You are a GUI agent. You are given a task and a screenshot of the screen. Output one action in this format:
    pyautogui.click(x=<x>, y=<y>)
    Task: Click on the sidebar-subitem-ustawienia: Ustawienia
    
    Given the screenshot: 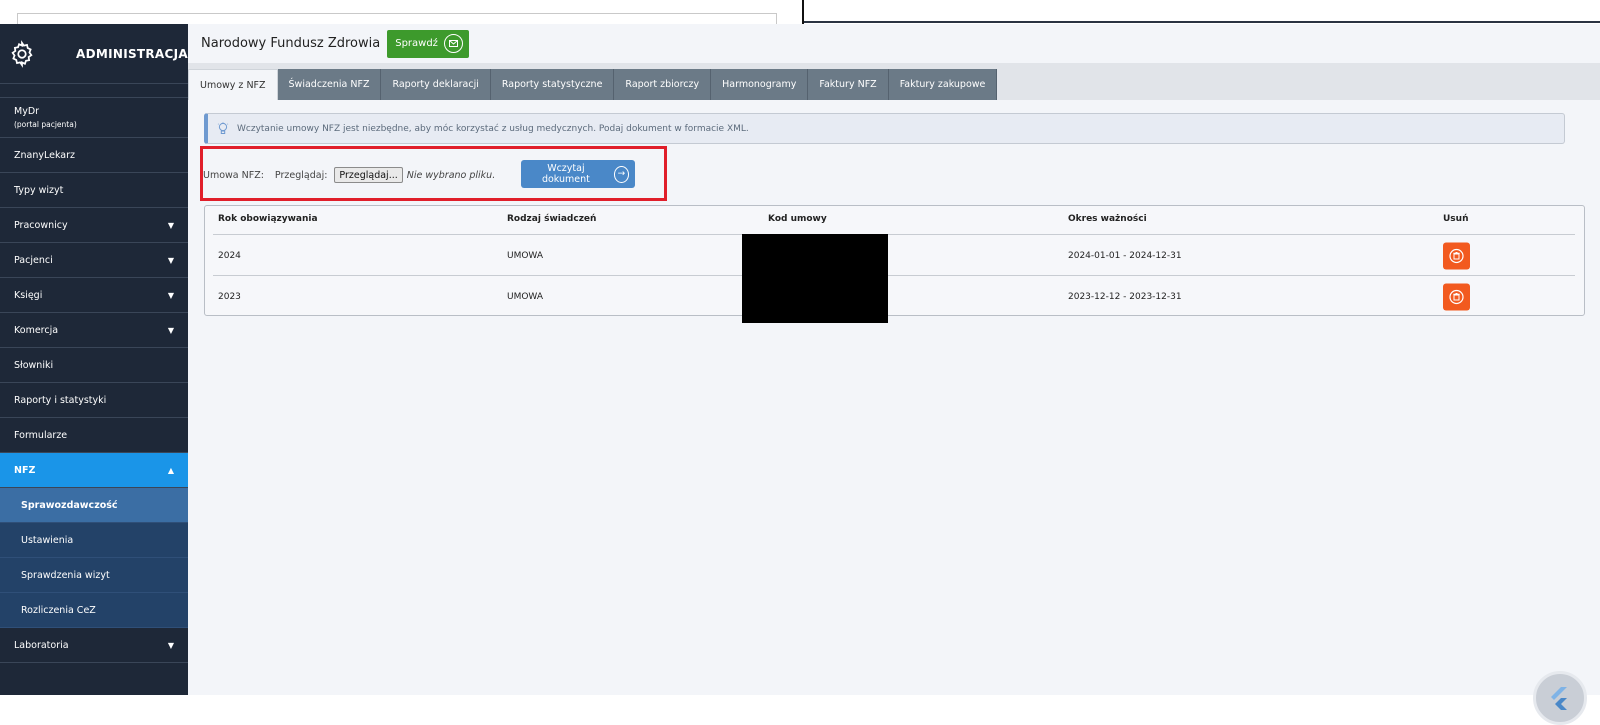 What is the action you would take?
    pyautogui.click(x=94, y=540)
    